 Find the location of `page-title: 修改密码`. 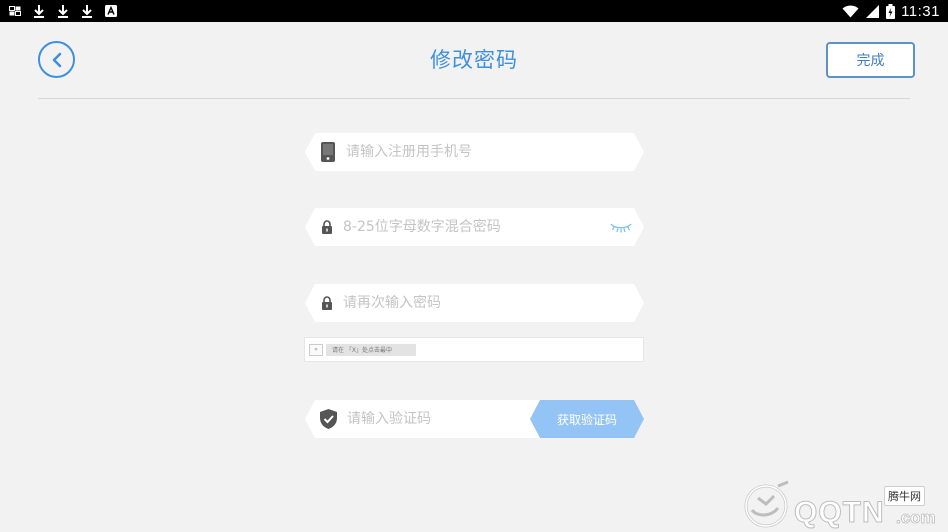

page-title: 修改密码 is located at coordinates (474, 60).